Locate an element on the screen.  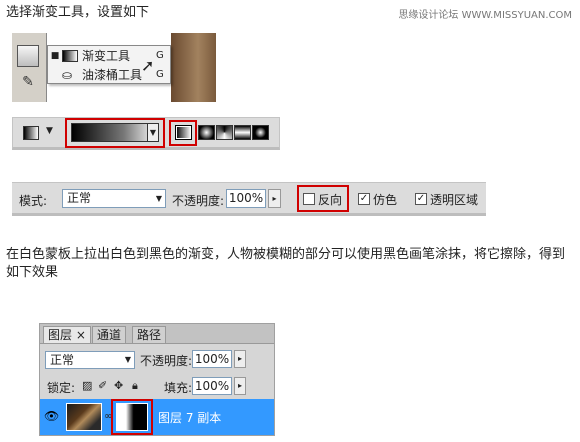
dither-checkbox: ✓ is located at coordinates (364, 199).